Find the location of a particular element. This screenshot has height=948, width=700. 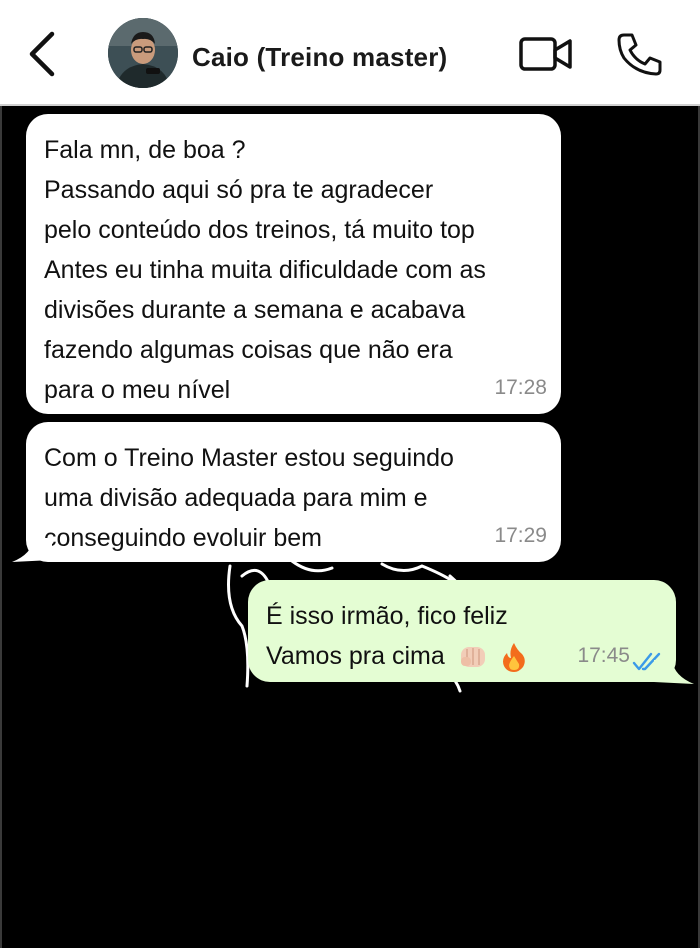

message-text-line: divisões durante a semana e acabava is located at coordinates (255, 310).